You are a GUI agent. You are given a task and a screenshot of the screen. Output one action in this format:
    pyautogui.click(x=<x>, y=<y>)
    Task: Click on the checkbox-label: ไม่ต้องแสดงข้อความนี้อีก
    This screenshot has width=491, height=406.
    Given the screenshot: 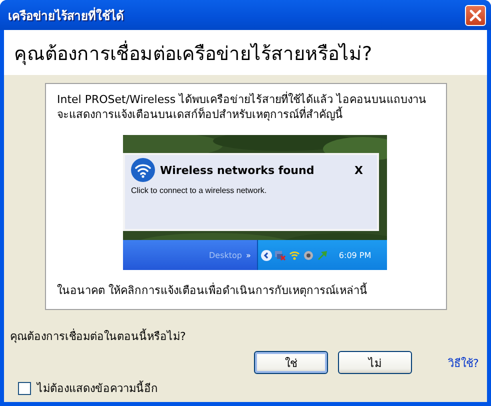 What is the action you would take?
    pyautogui.click(x=97, y=388)
    